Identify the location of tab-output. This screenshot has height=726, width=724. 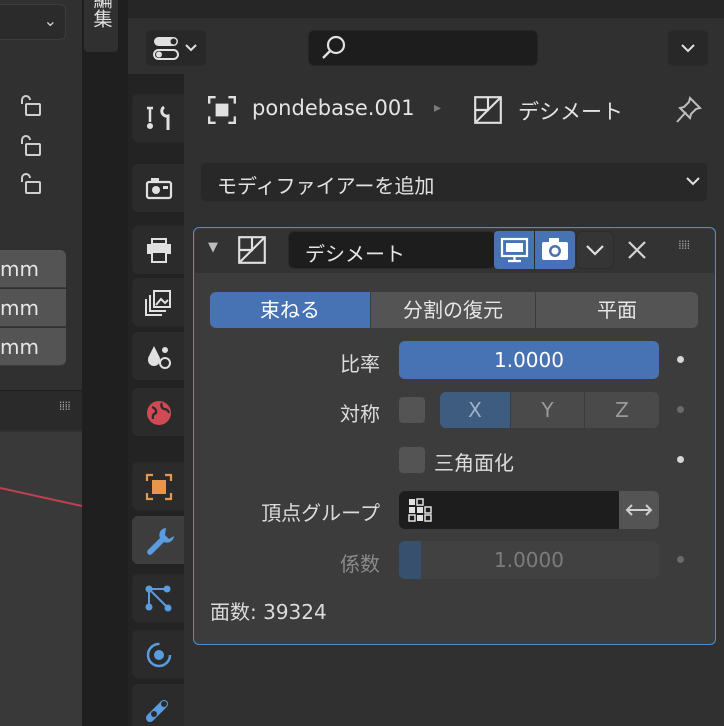
(158, 250).